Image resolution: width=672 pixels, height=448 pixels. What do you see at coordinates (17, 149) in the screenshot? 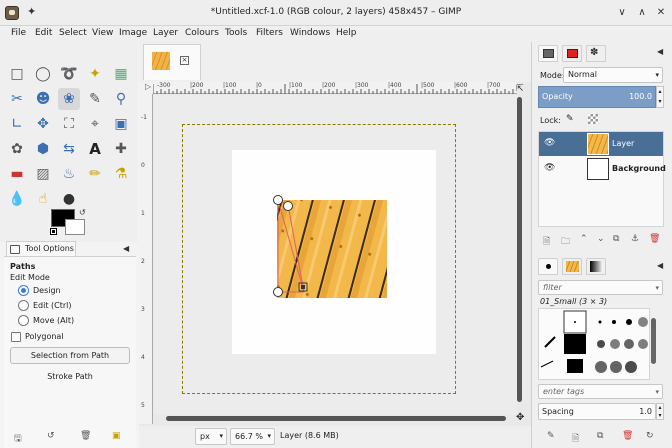
I see `warp-transform-tool-button: ✿` at bounding box center [17, 149].